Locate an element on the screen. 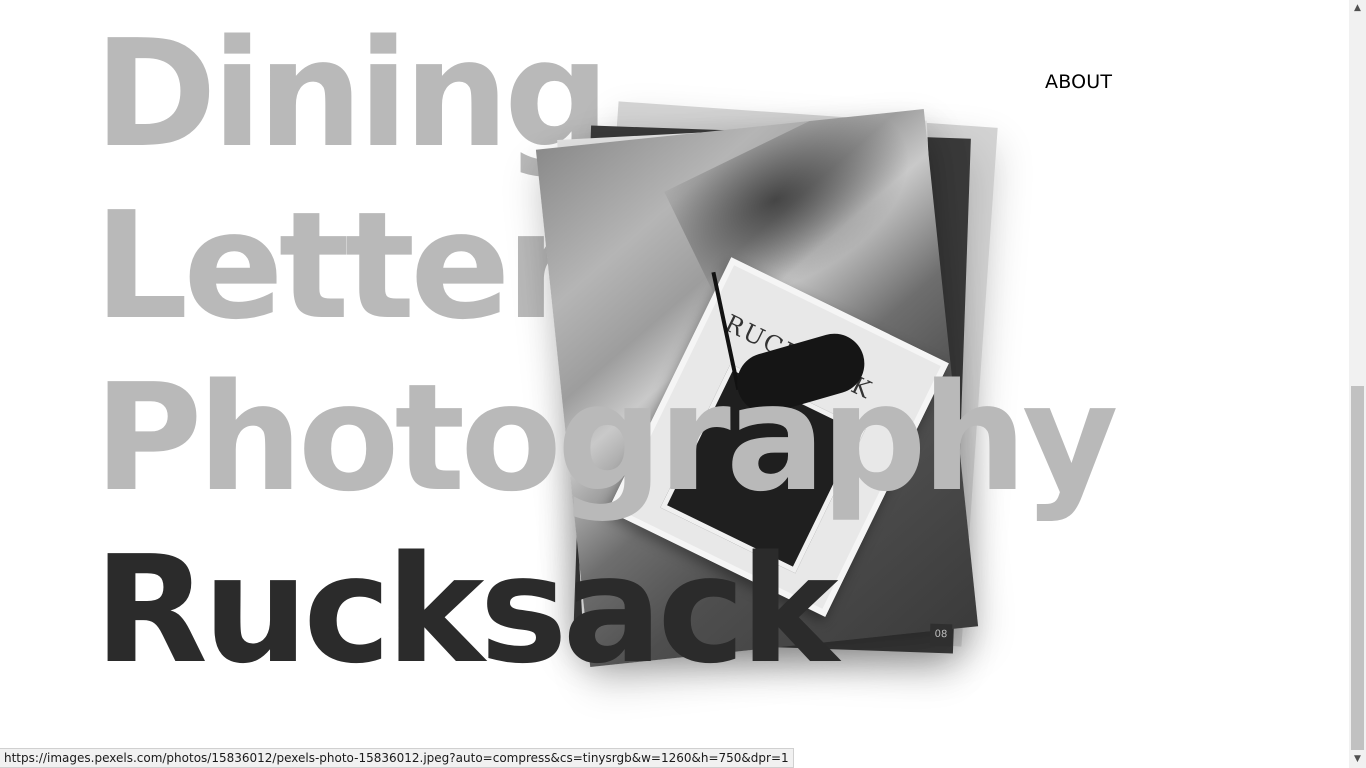 This screenshot has width=1366, height=768. leaf-shadow is located at coordinates (803, 213).